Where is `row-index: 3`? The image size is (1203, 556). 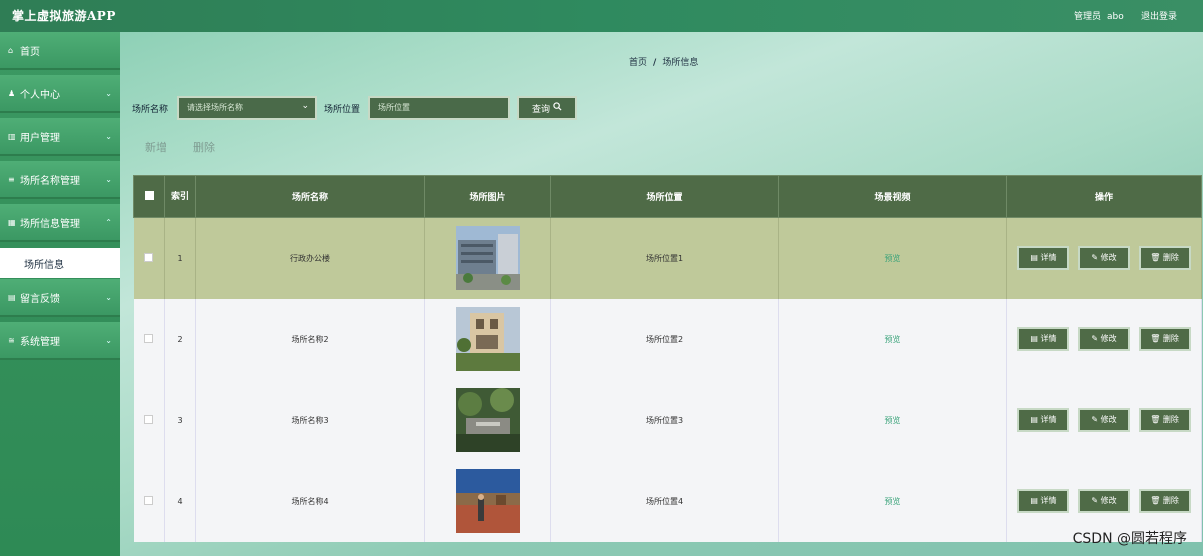
row-index: 3 is located at coordinates (180, 420).